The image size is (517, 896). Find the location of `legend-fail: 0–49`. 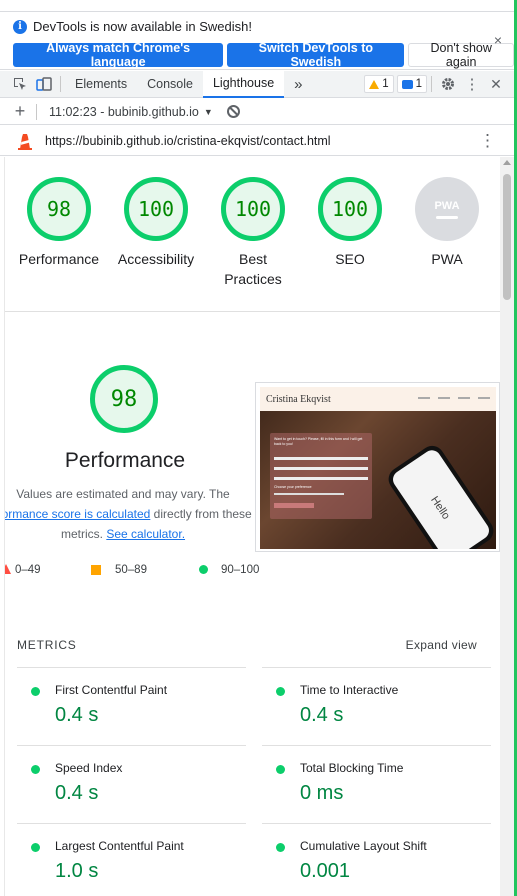

legend-fail: 0–49 is located at coordinates (28, 570).